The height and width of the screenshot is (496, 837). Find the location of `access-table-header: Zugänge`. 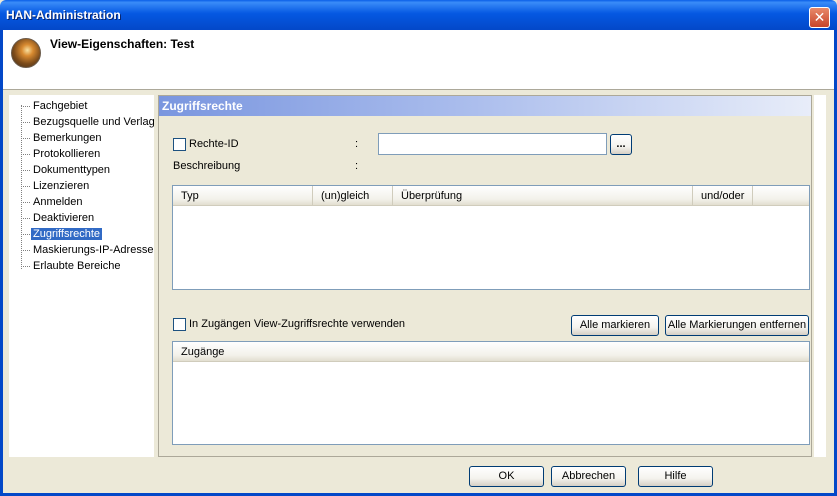

access-table-header: Zugänge is located at coordinates (491, 352).